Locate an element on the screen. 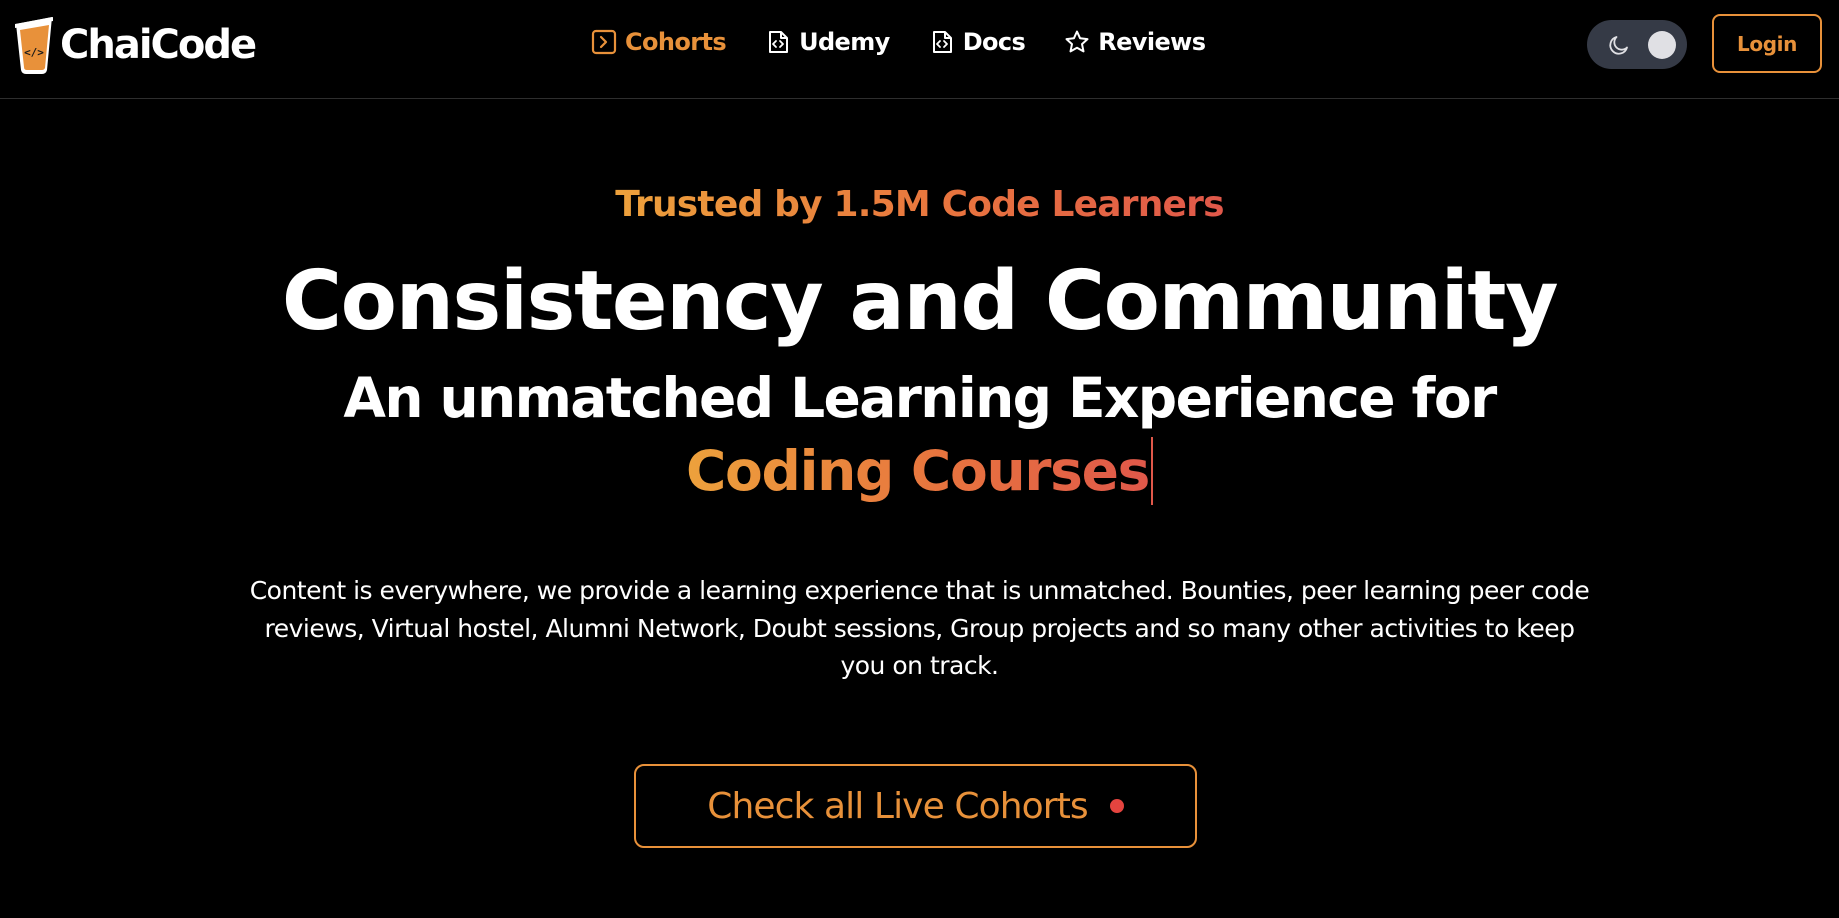 The image size is (1839, 918). chai-cup-icon: </> is located at coordinates (34, 45).